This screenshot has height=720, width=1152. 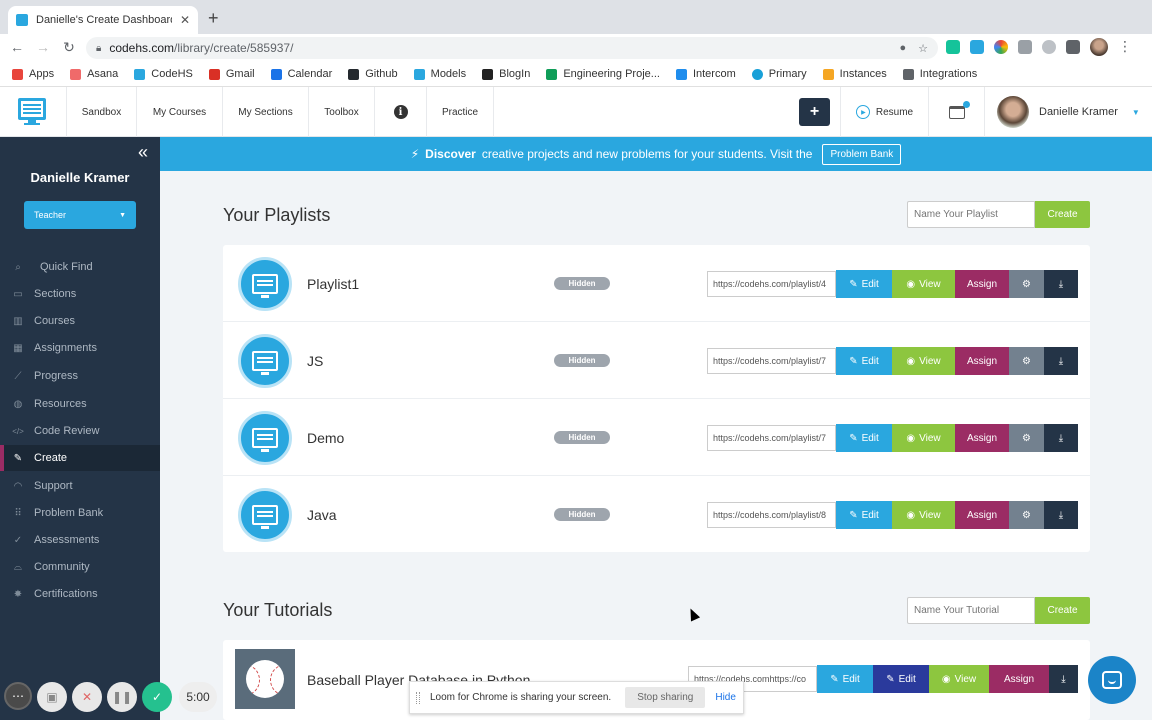 I want to click on bookmark-models: Models, so click(x=439, y=74).